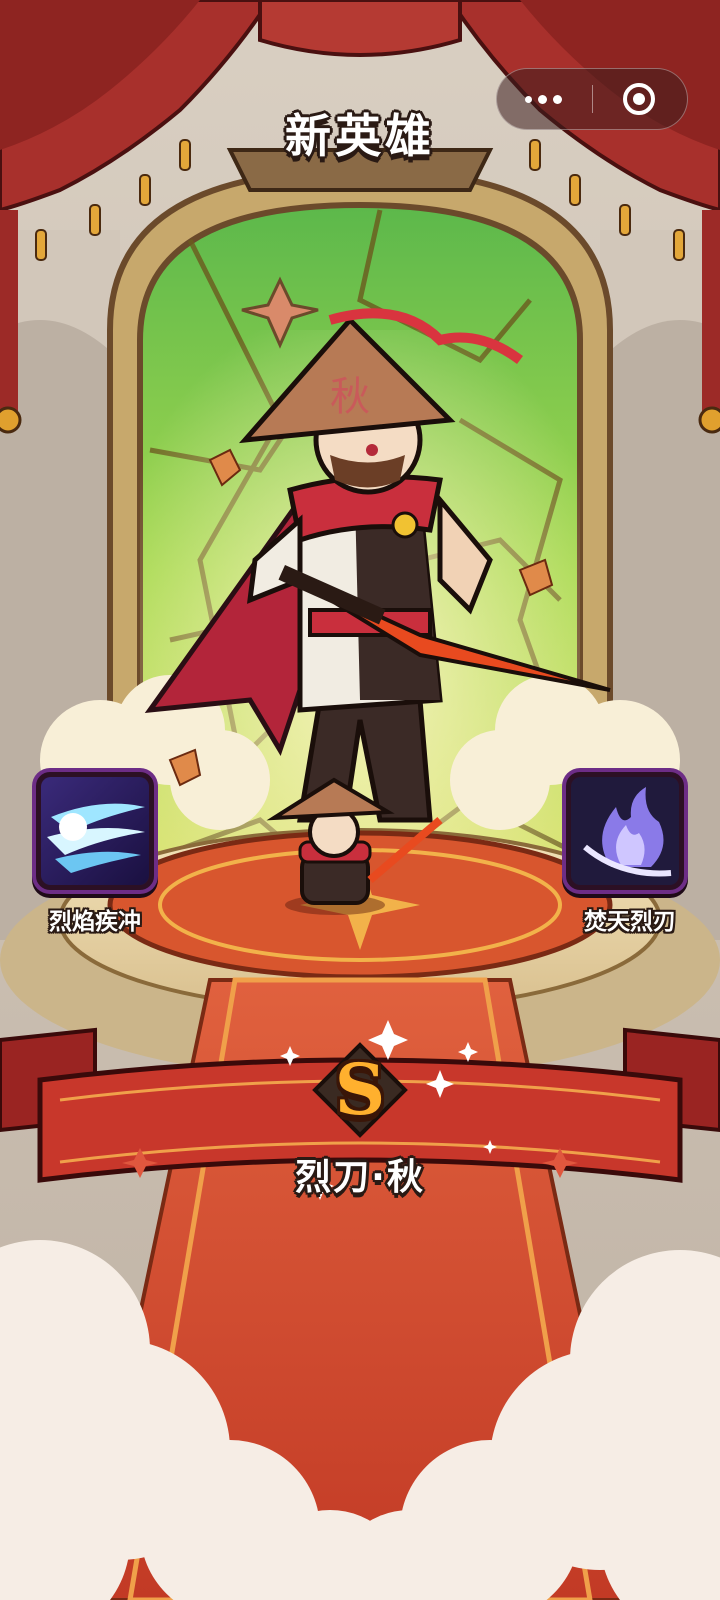 The width and height of the screenshot is (720, 1600). Describe the element at coordinates (360, 1089) in the screenshot. I see `hero-rank-badge: S` at that location.